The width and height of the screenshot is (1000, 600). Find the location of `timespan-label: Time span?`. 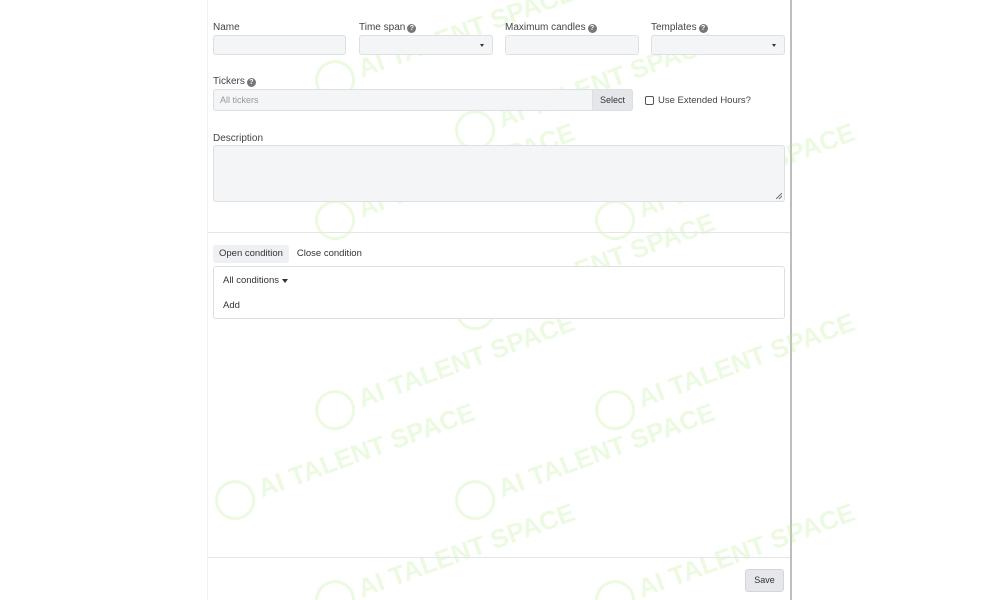

timespan-label: Time span? is located at coordinates (388, 28).